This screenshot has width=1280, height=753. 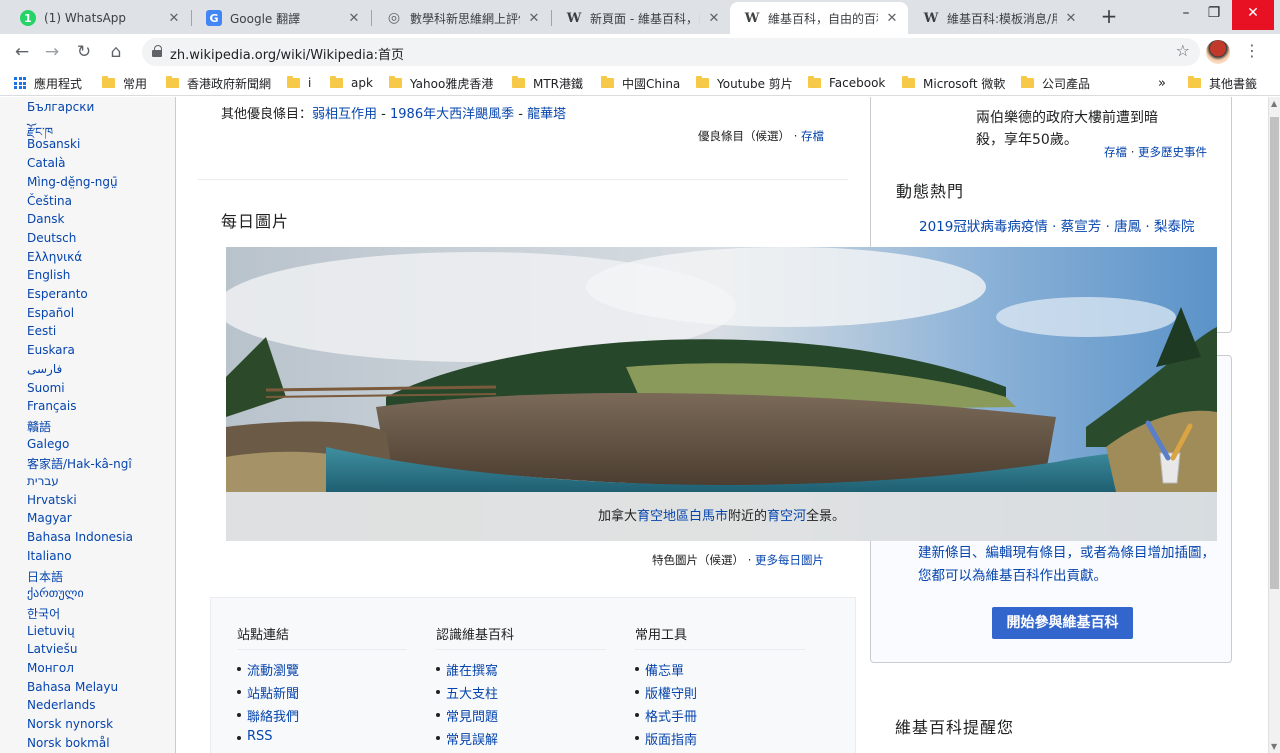 What do you see at coordinates (52, 649) in the screenshot?
I see `language-link: Latviešu` at bounding box center [52, 649].